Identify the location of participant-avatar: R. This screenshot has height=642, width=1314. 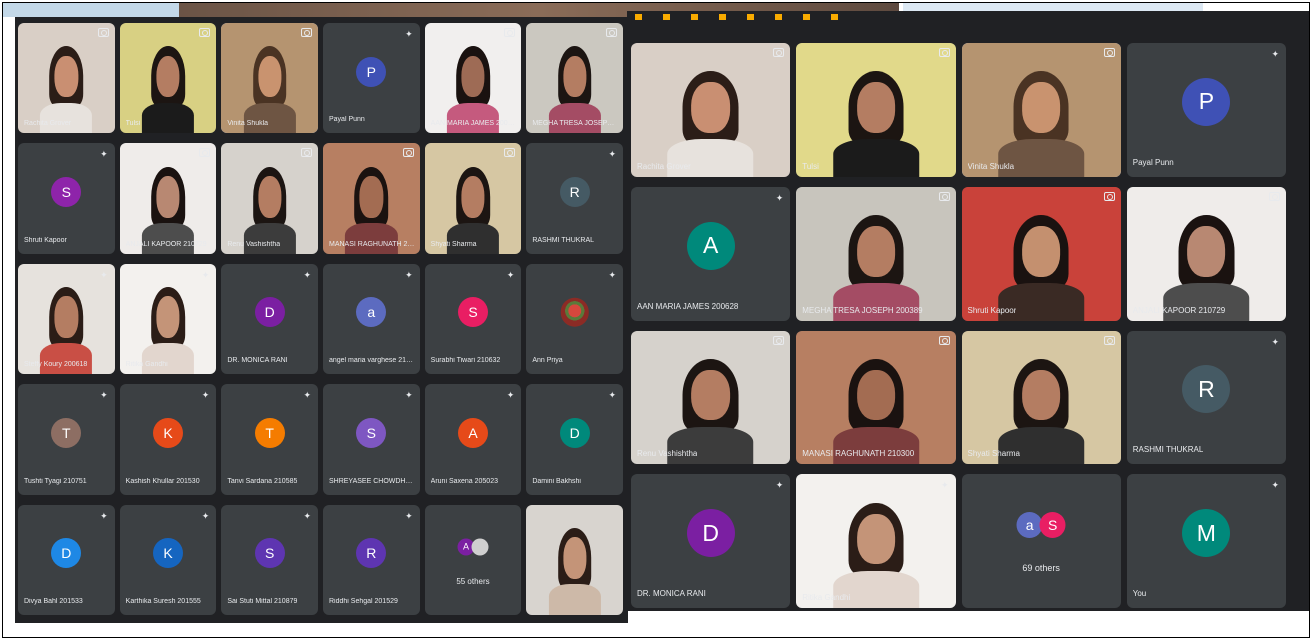
(371, 553).